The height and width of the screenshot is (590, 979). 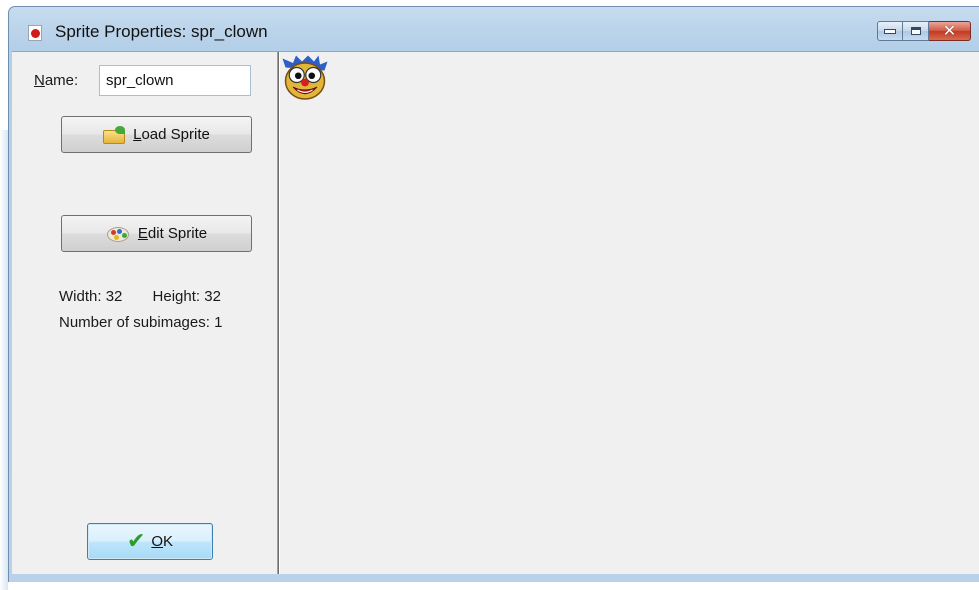 What do you see at coordinates (134, 322) in the screenshot?
I see `subimages-label: Number of subimages:` at bounding box center [134, 322].